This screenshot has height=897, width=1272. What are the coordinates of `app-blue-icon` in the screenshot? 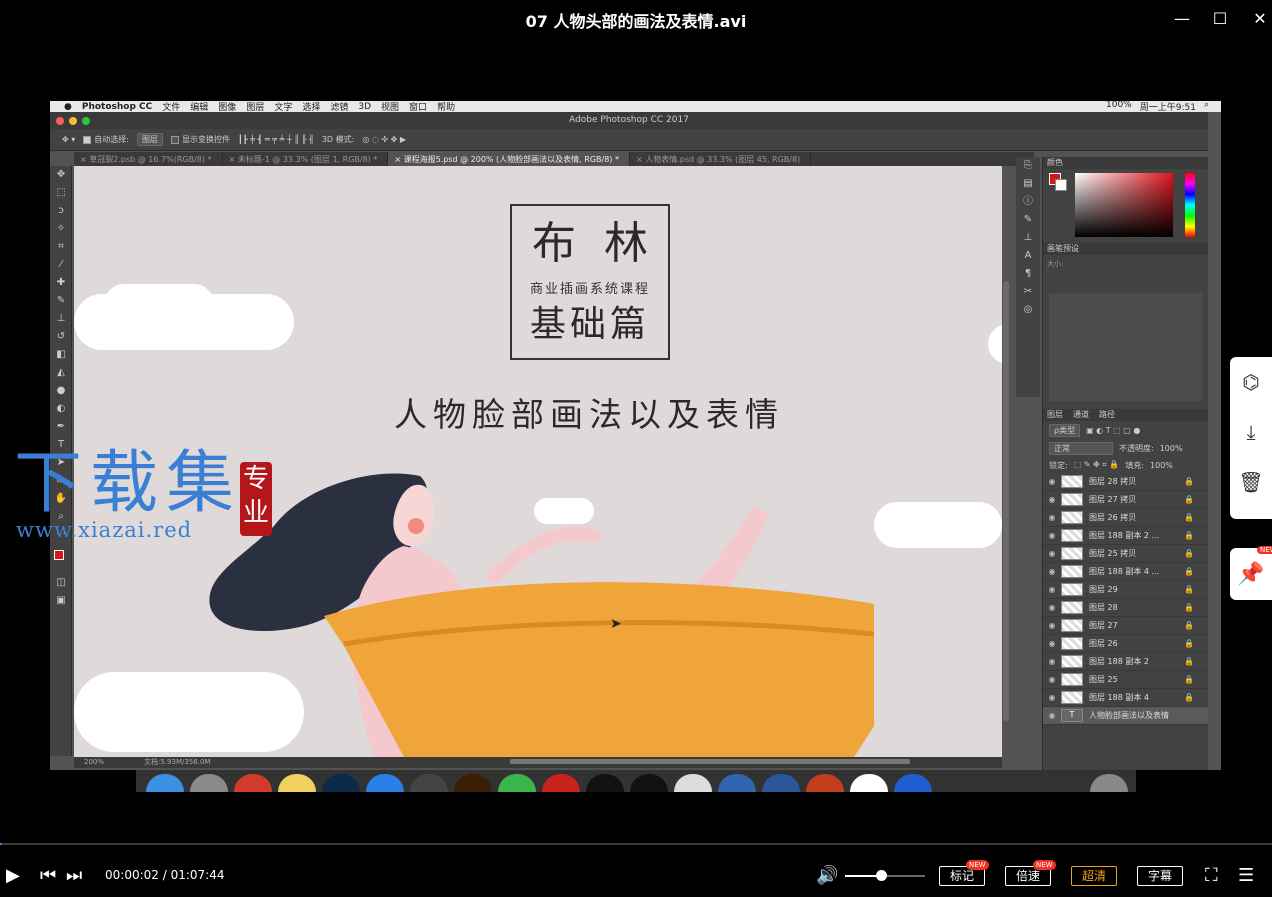 It's located at (913, 783).